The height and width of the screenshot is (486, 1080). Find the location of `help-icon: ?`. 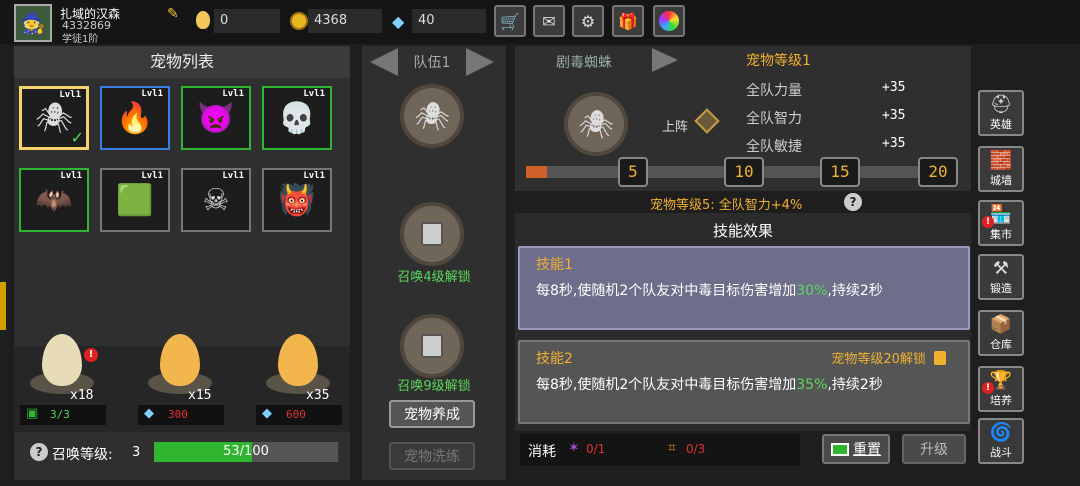

help-icon: ? is located at coordinates (39, 452).